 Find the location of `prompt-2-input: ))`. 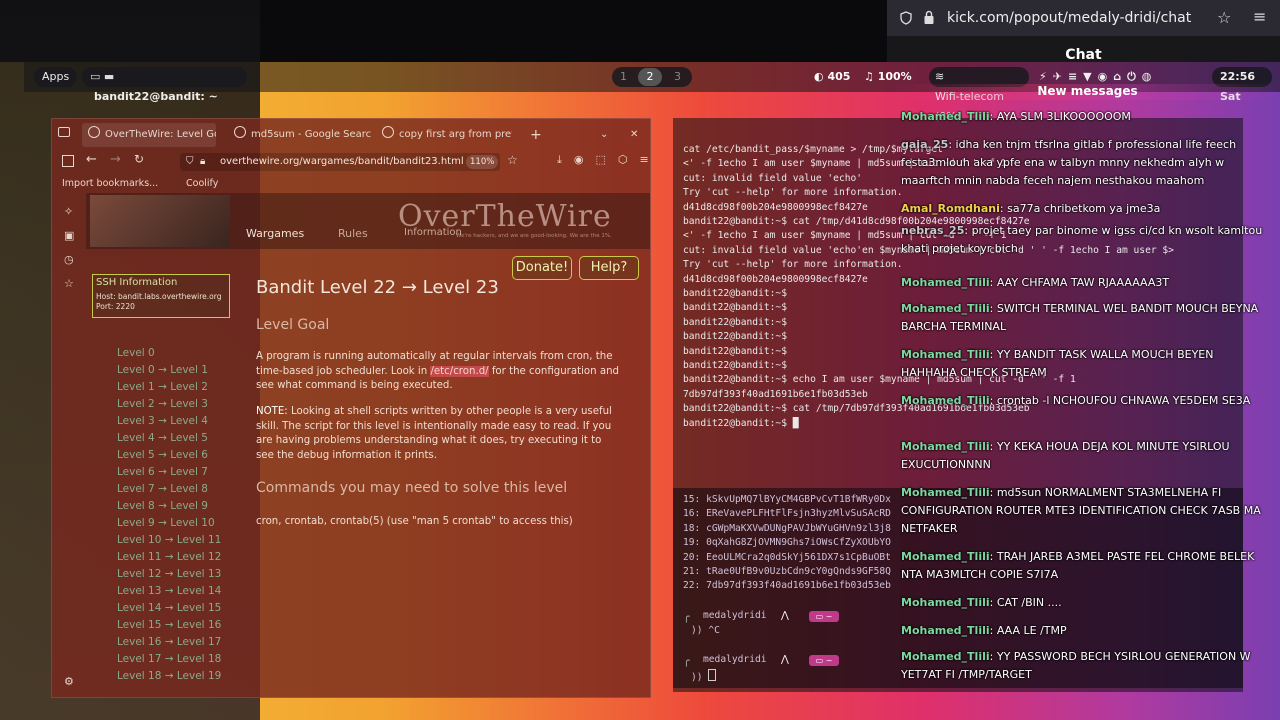

prompt-2-input: )) is located at coordinates (704, 676).